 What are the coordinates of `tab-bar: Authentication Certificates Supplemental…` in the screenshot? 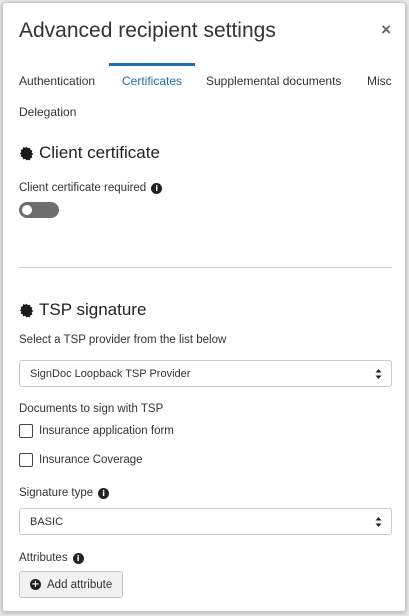 It's located at (204, 98).